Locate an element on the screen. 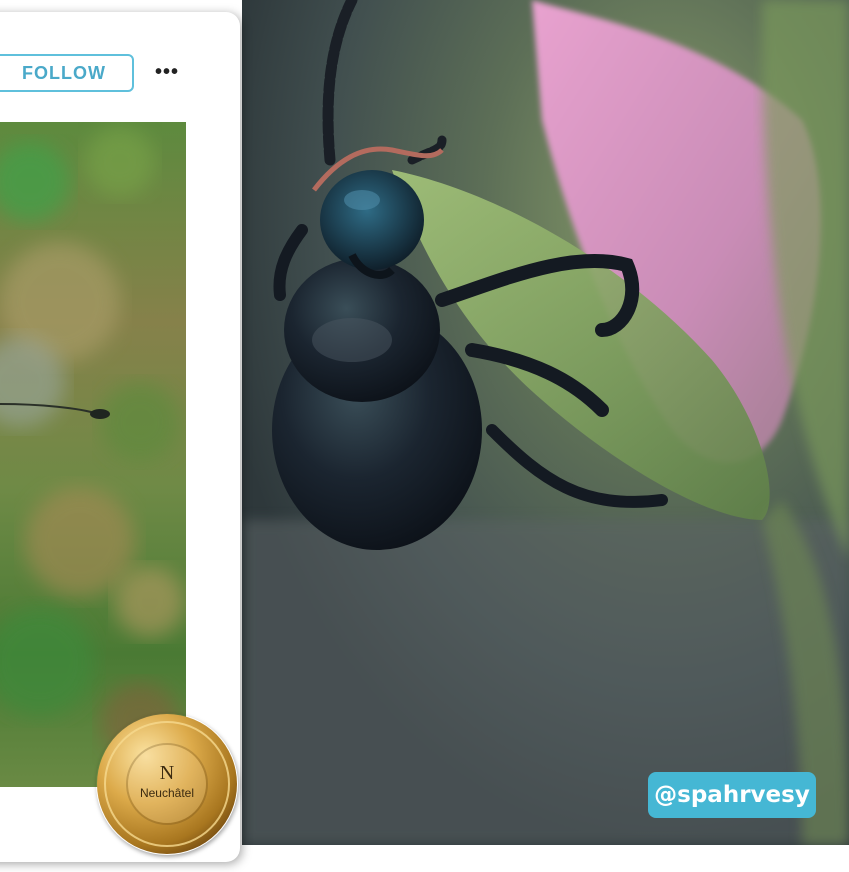 The height and width of the screenshot is (872, 849). badge-logo-text: Neuchâtel is located at coordinates (167, 793).